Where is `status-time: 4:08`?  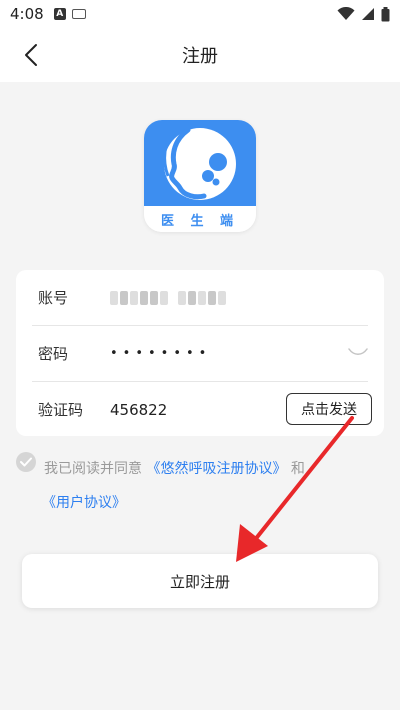
status-time: 4:08 is located at coordinates (27, 14).